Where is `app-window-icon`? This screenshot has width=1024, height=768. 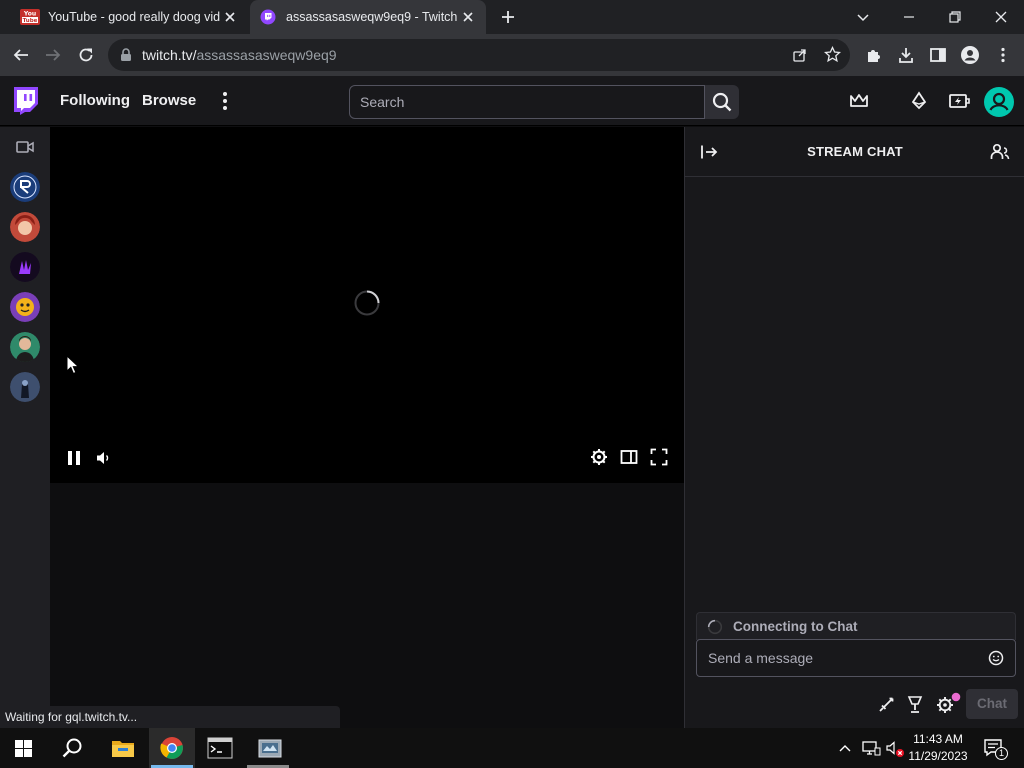 app-window-icon is located at coordinates (270, 748).